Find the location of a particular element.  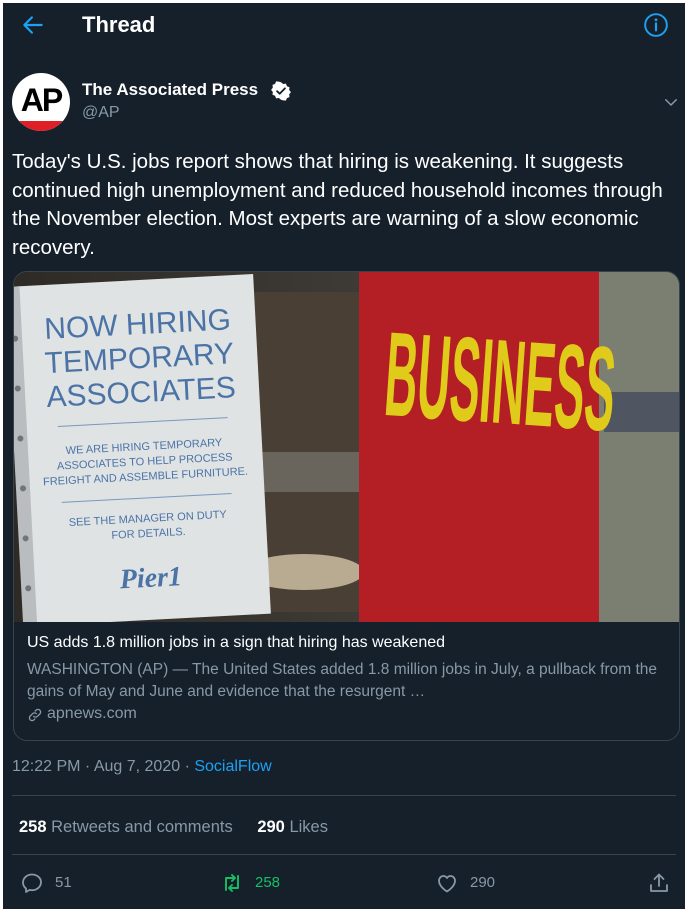

avatar-red-stripe is located at coordinates (41, 126).